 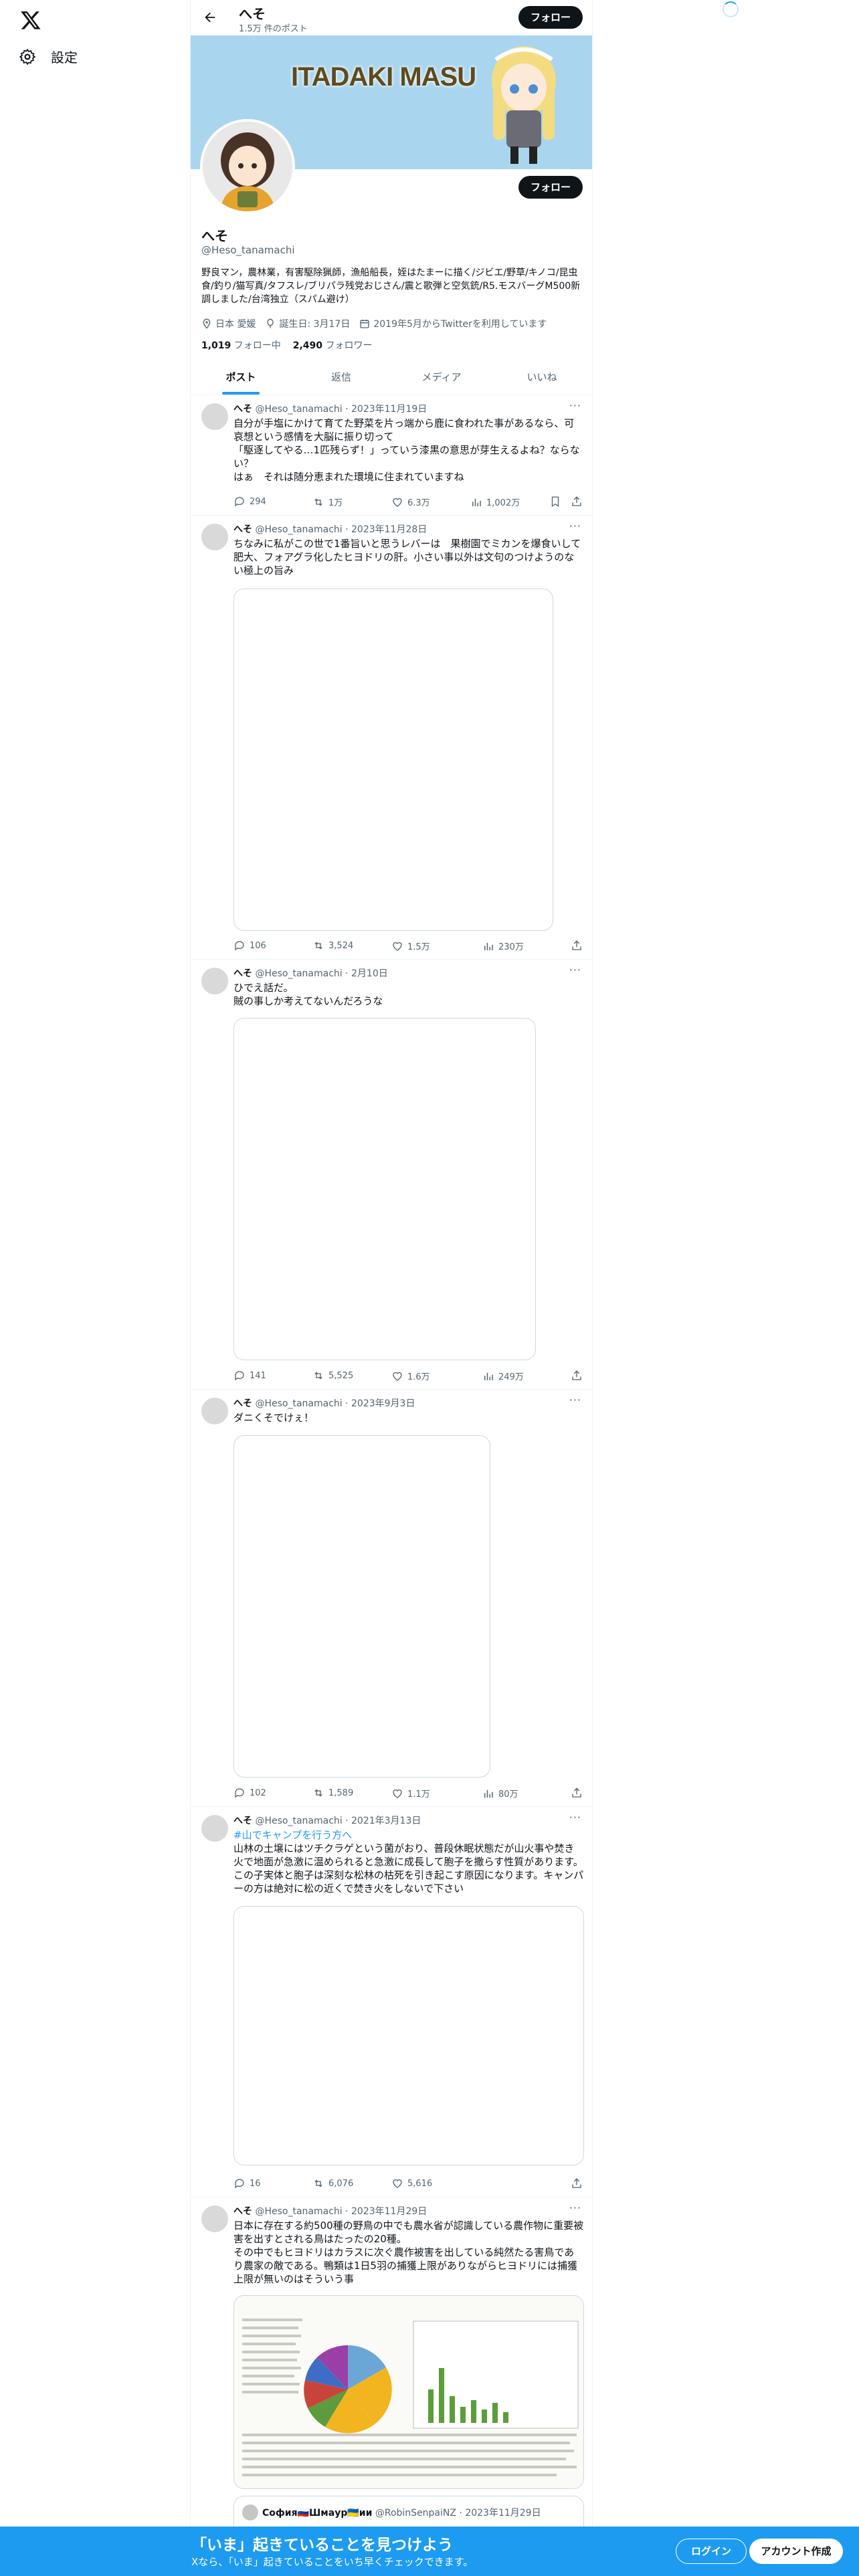 What do you see at coordinates (389, 2211) in the screenshot?
I see `tweet-date: 2023年11月29日` at bounding box center [389, 2211].